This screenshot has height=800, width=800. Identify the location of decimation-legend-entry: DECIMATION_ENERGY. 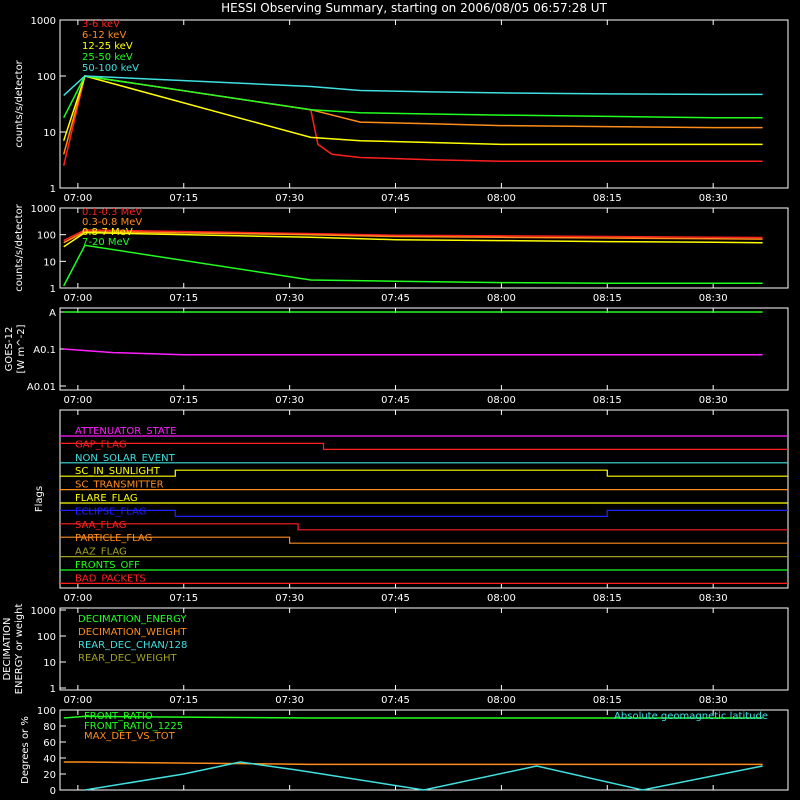
(132, 619).